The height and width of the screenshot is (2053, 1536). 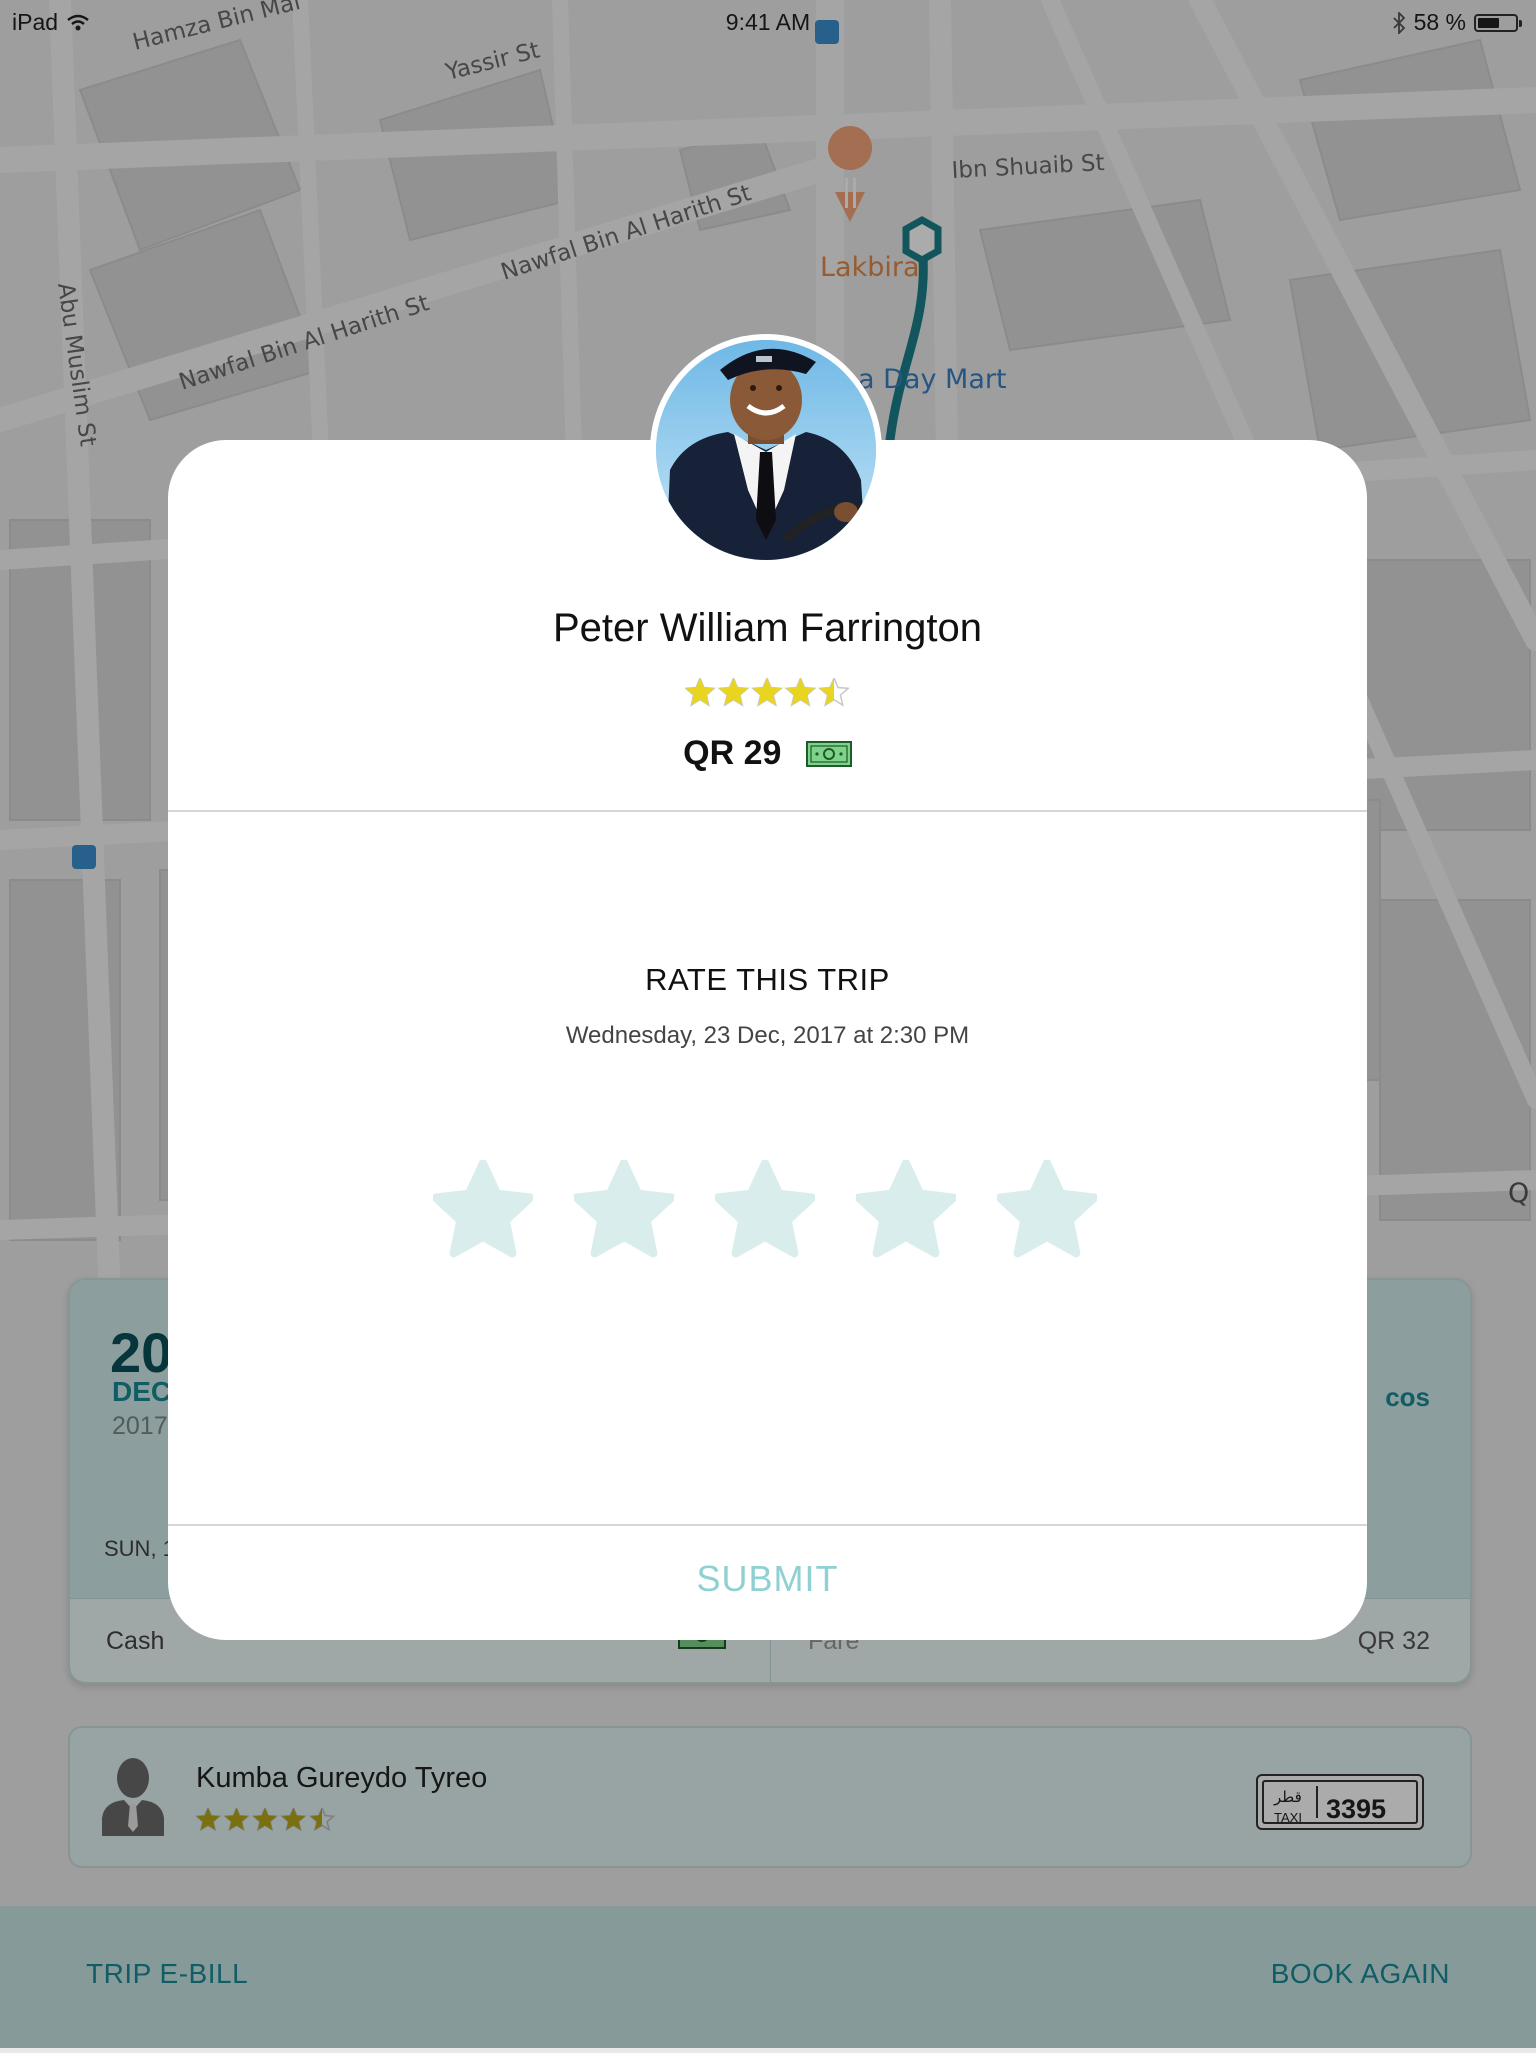 I want to click on rating-star-1-icon, so click(x=483, y=1210).